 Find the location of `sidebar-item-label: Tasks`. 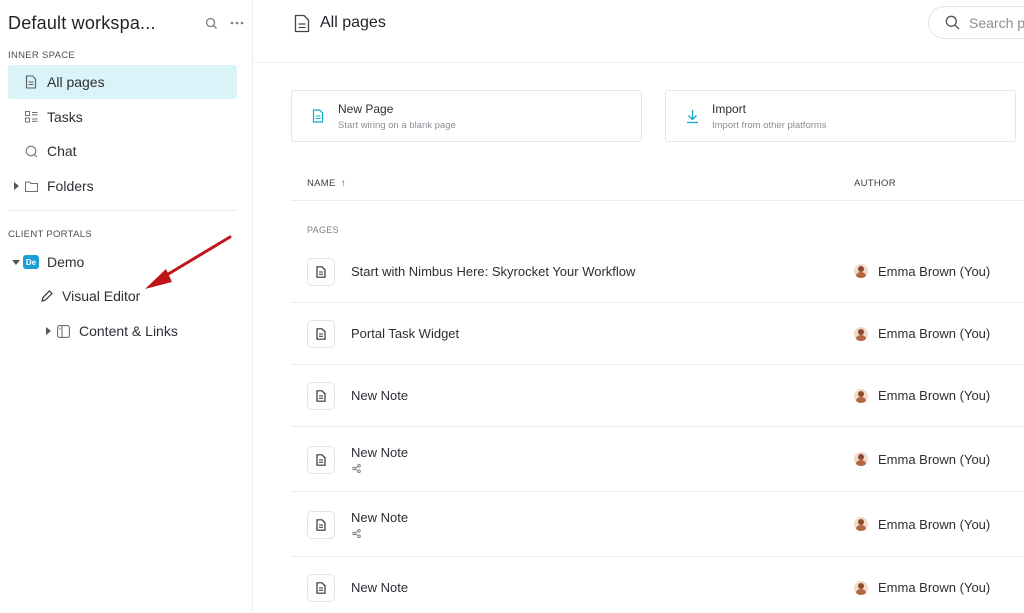

sidebar-item-label: Tasks is located at coordinates (65, 117).